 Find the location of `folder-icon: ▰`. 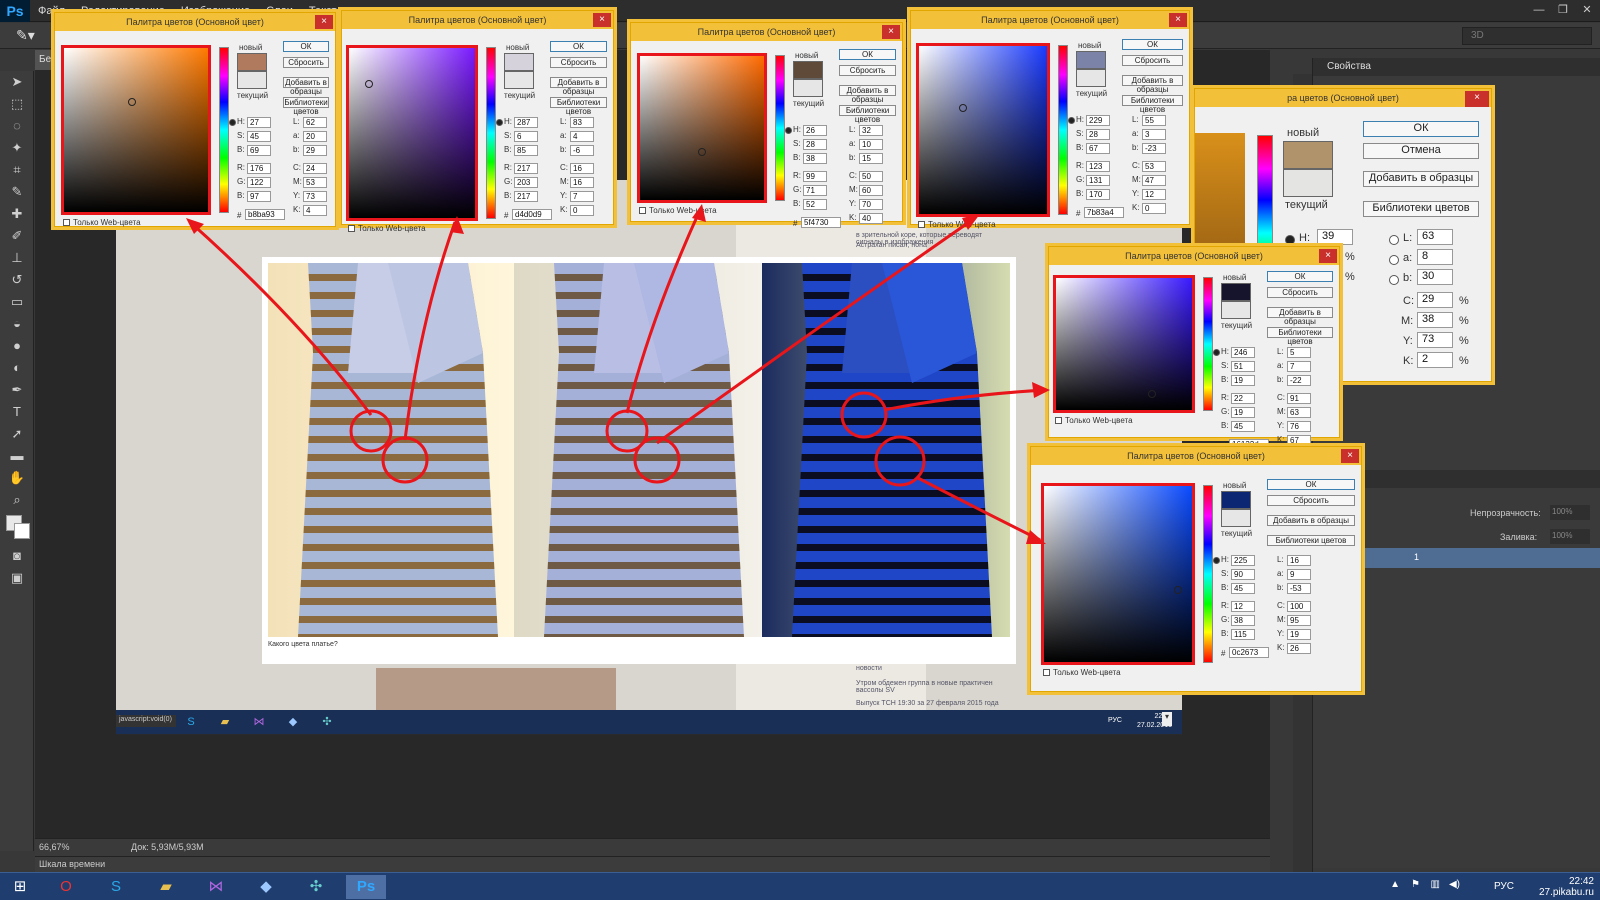

folder-icon: ▰ is located at coordinates (166, 887).